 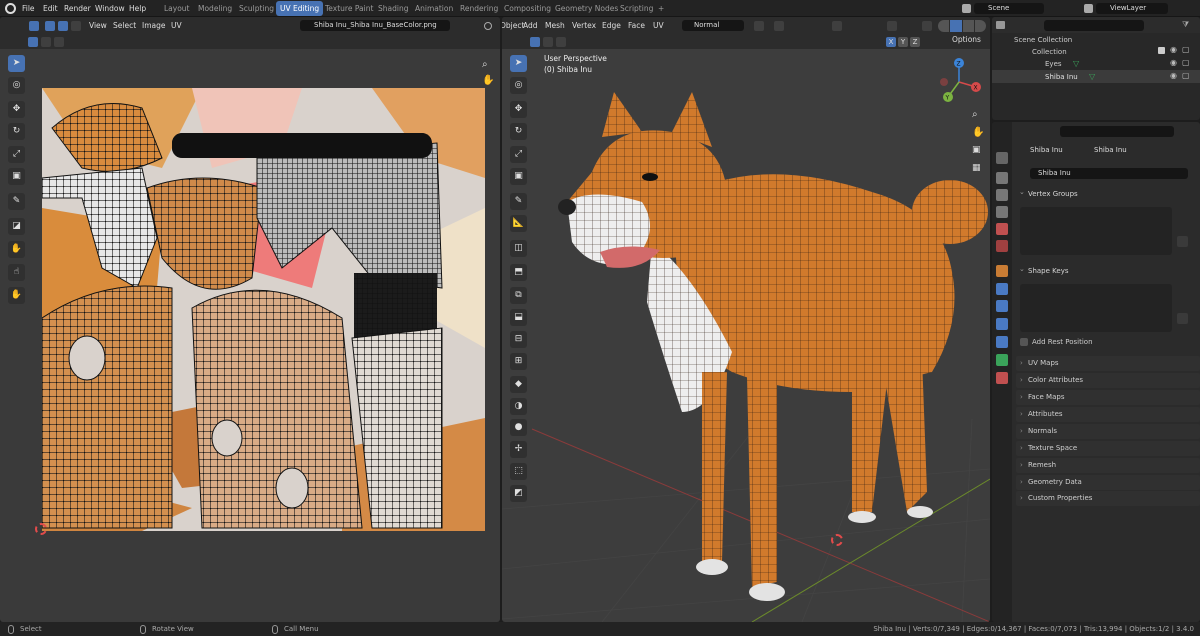 What do you see at coordinates (584, 26) in the screenshot?
I see `menu-vertex: Vertex` at bounding box center [584, 26].